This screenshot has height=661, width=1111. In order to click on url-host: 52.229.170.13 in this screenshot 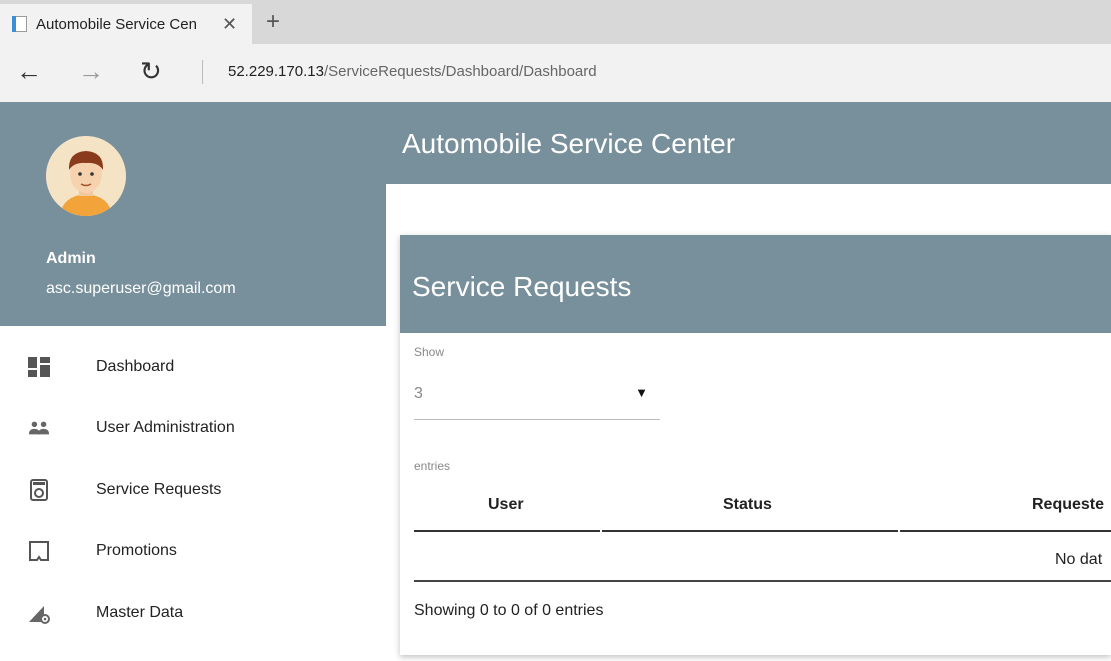, I will do `click(276, 71)`.